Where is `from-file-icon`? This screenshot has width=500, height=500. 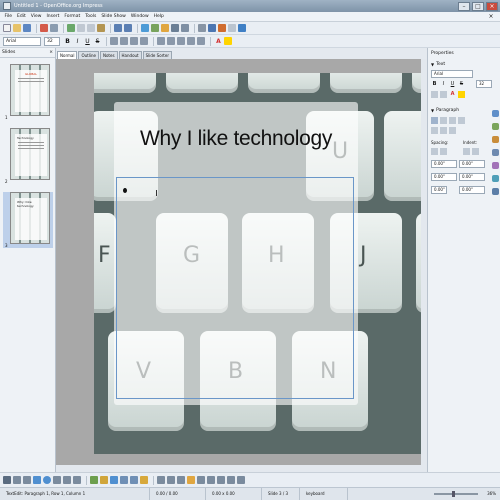
from-file-icon is located at coordinates (191, 480).